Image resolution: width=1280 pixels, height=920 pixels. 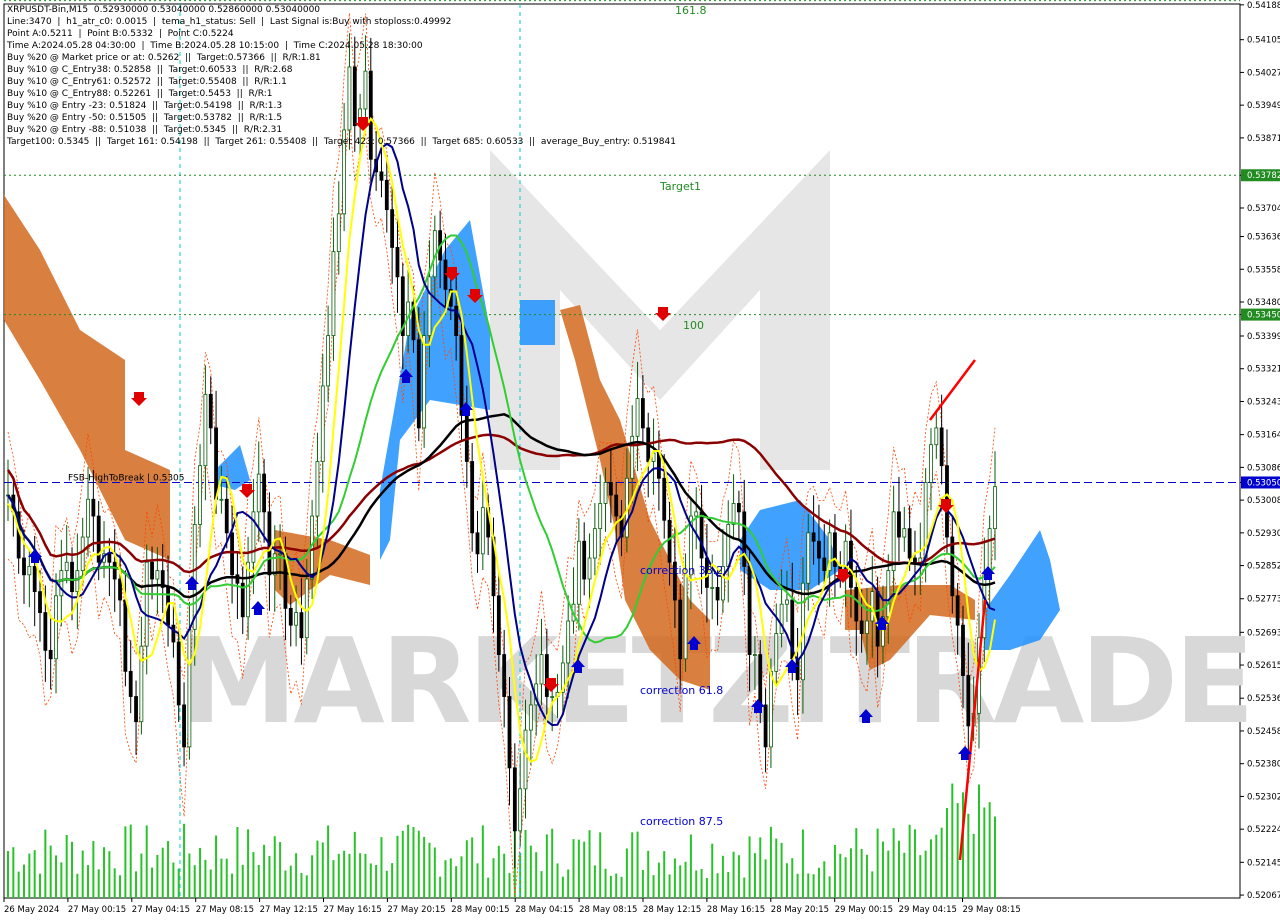 What do you see at coordinates (1263, 6) in the screenshot?
I see `y-tick-label: 0.54188` at bounding box center [1263, 6].